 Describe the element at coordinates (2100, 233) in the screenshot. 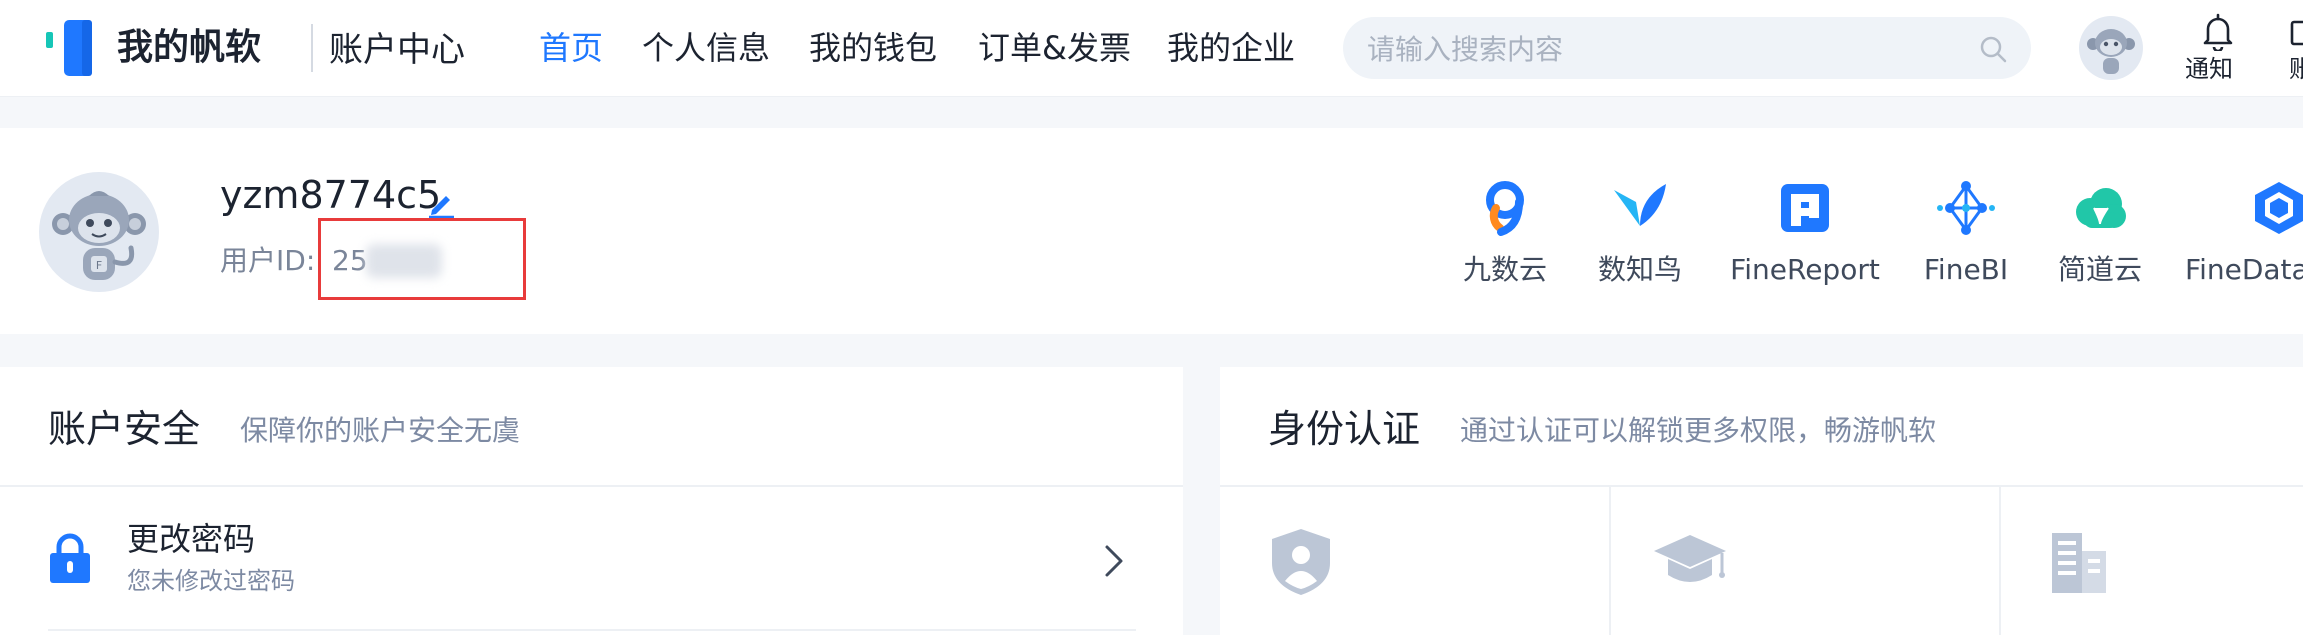

I see `product-jiandaoyun: 简道云` at that location.